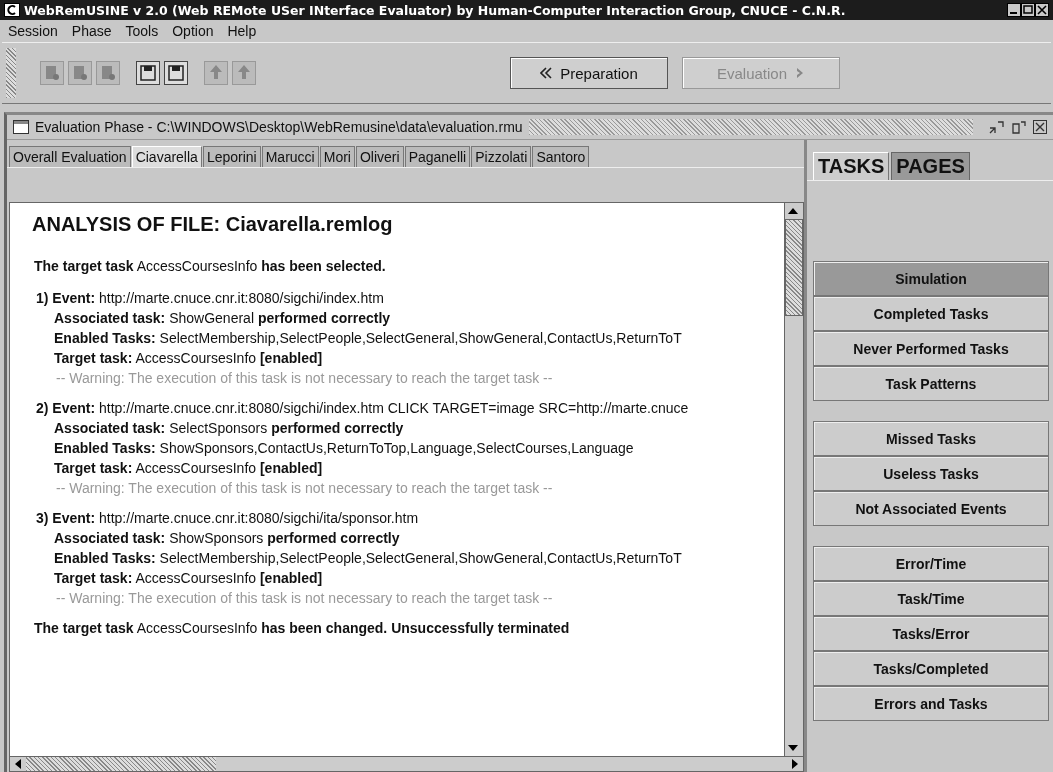 The width and height of the screenshot is (1053, 772). I want to click on restore-icon, so click(997, 127).